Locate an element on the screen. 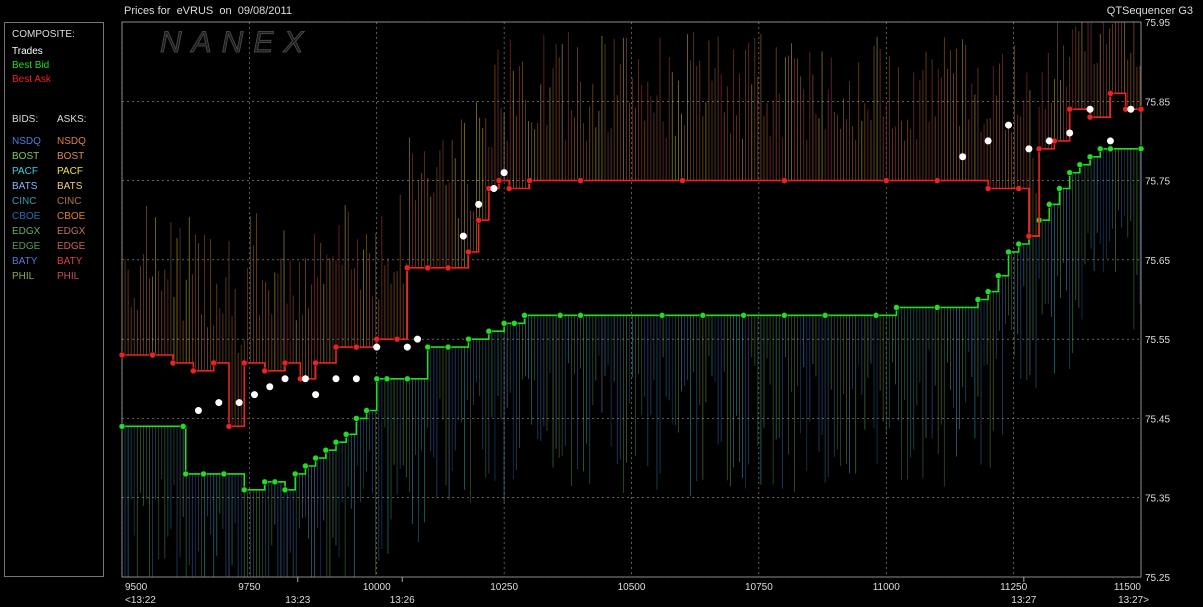  x-time-label: 13:23 is located at coordinates (297, 600).